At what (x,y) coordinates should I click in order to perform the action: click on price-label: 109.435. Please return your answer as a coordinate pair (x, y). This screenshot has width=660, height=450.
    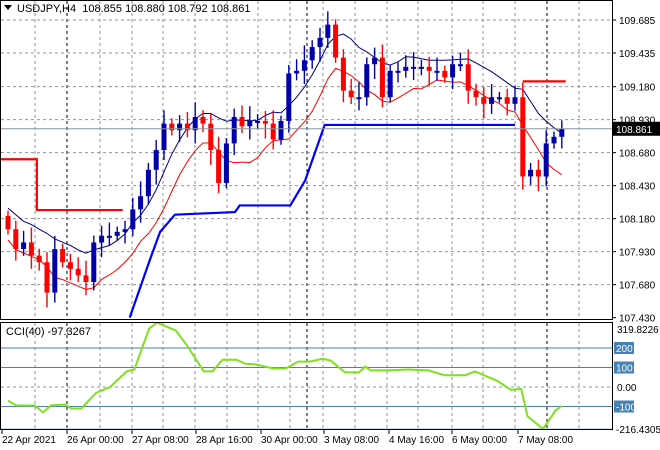
    Looking at the image, I should click on (637, 54).